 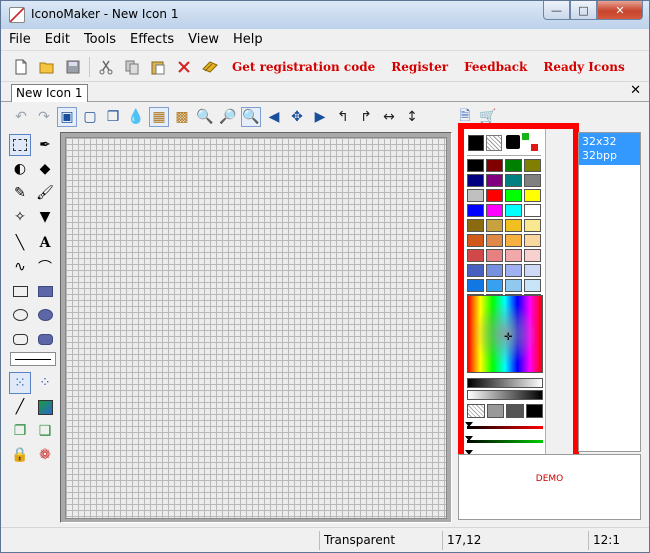 What do you see at coordinates (251, 116) in the screenshot?
I see `zoom-actual-icon: 🔍` at bounding box center [251, 116].